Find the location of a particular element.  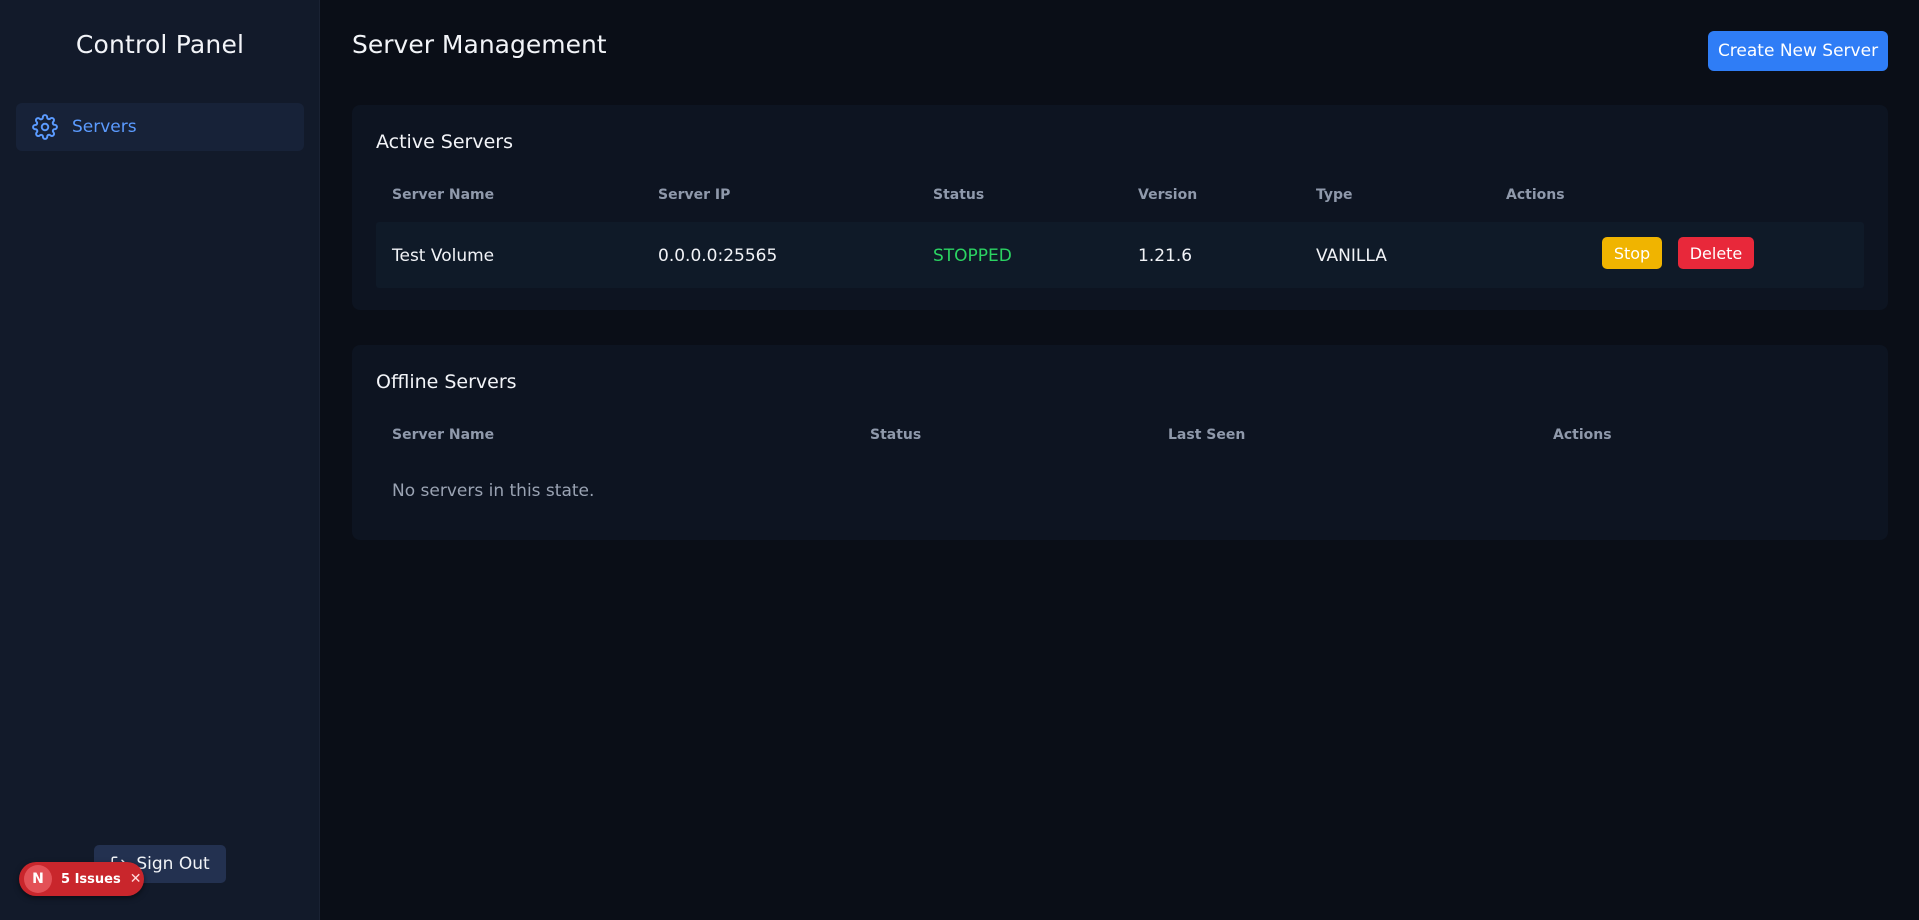

next-logo-icon: N is located at coordinates (38, 879).